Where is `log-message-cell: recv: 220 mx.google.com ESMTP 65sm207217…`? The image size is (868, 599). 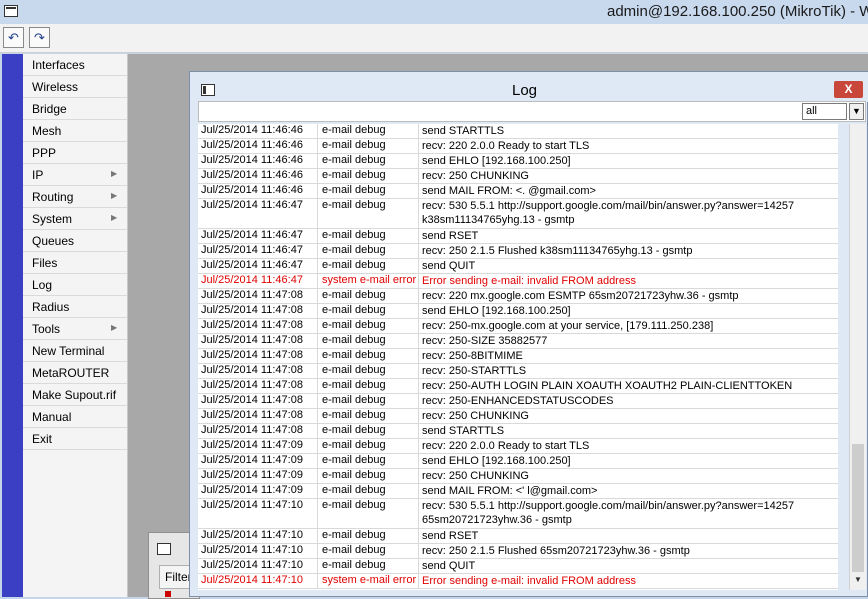 log-message-cell: recv: 220 mx.google.com ESMTP 65sm207217… is located at coordinates (629, 296).